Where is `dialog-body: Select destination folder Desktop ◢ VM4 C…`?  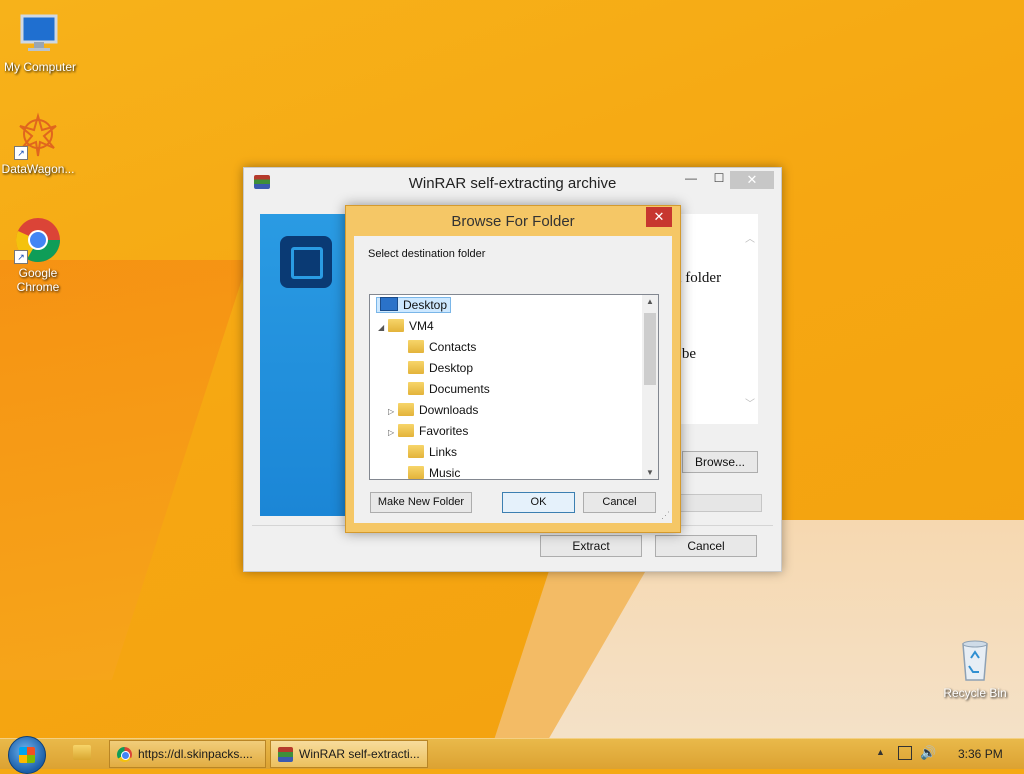
dialog-body: Select destination folder Desktop ◢ VM4 C… is located at coordinates (513, 379).